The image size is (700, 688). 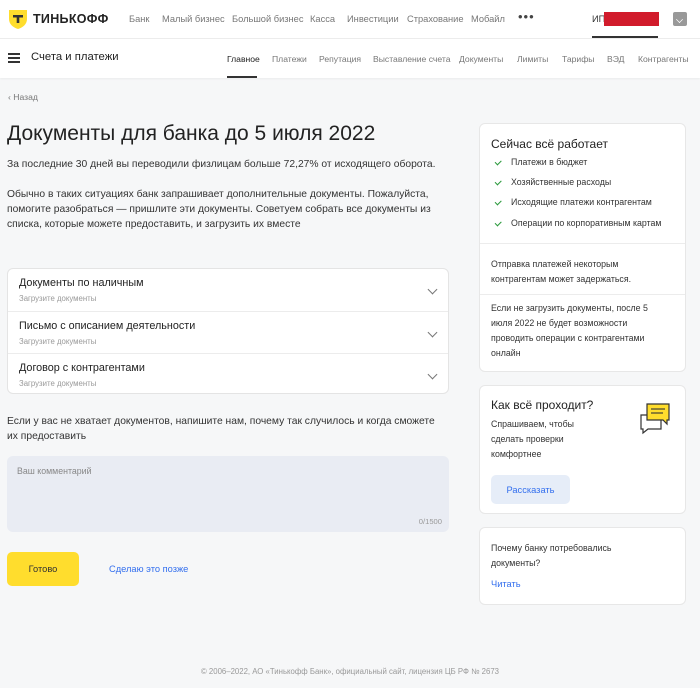 I want to click on tab-ved: ВЭД, so click(x=615, y=59).